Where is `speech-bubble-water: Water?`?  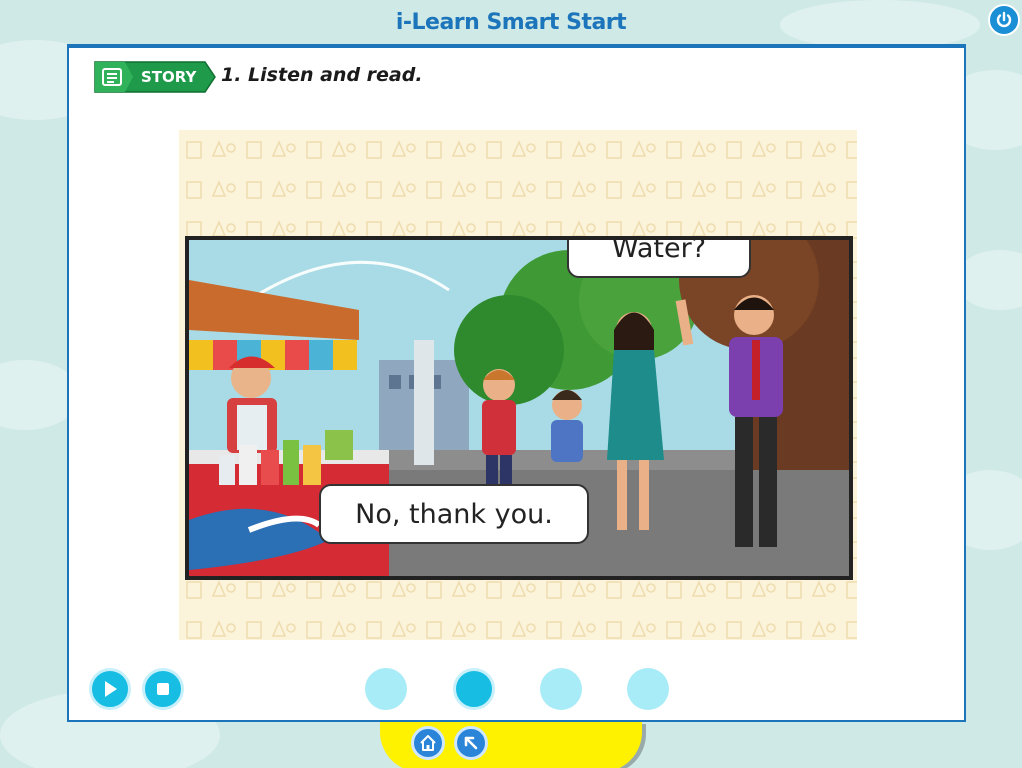
speech-bubble-water: Water? is located at coordinates (659, 257).